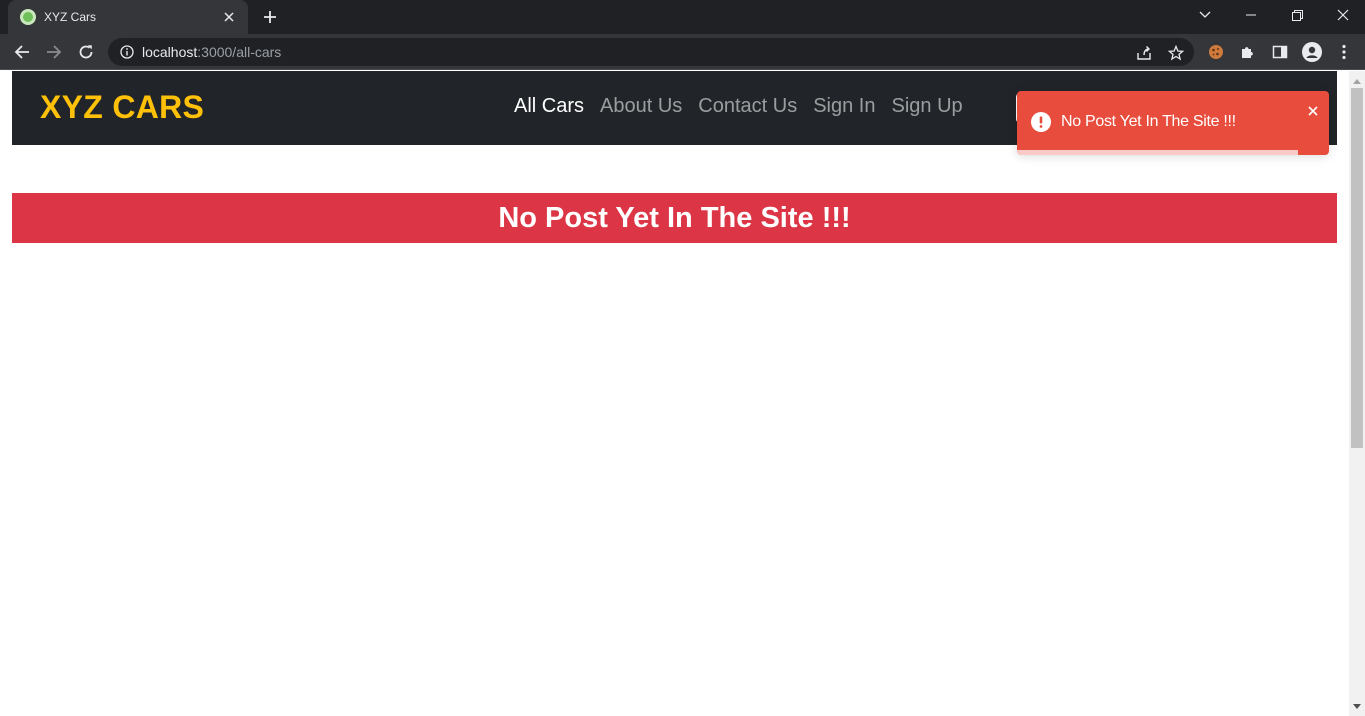 This screenshot has width=1365, height=716. Describe the element at coordinates (1312, 52) in the screenshot. I see `profile-avatar-icon` at that location.